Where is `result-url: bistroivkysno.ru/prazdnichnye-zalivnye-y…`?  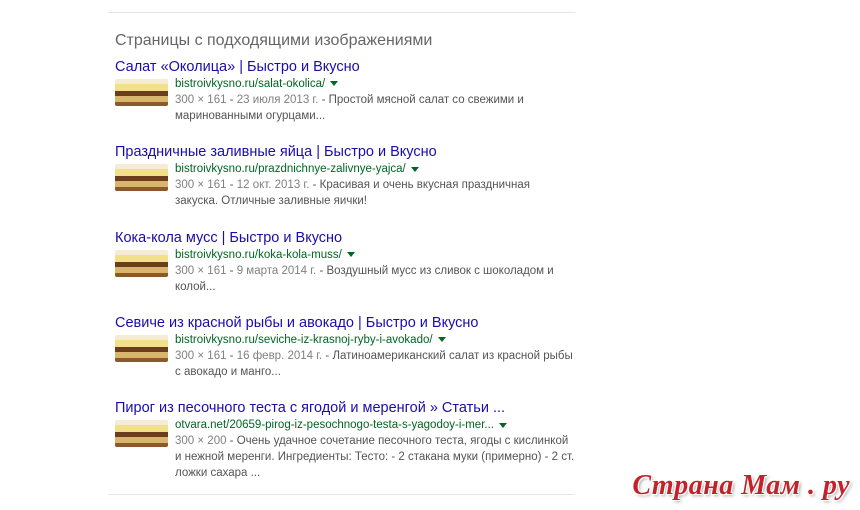
result-url: bistroivkysno.ru/prazdnichnye-zalivnye-y… is located at coordinates (290, 169).